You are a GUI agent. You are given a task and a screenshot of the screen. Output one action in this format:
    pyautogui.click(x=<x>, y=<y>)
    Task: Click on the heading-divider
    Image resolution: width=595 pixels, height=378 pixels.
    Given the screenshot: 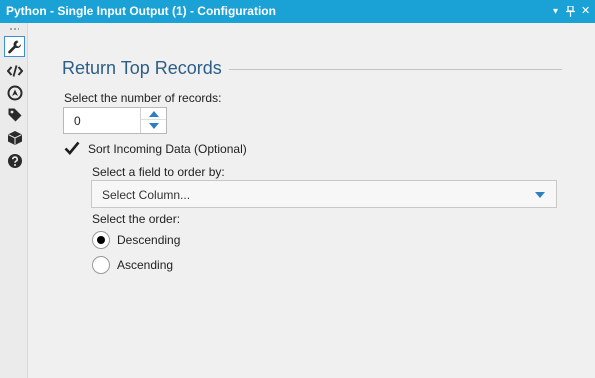 What is the action you would take?
    pyautogui.click(x=395, y=69)
    